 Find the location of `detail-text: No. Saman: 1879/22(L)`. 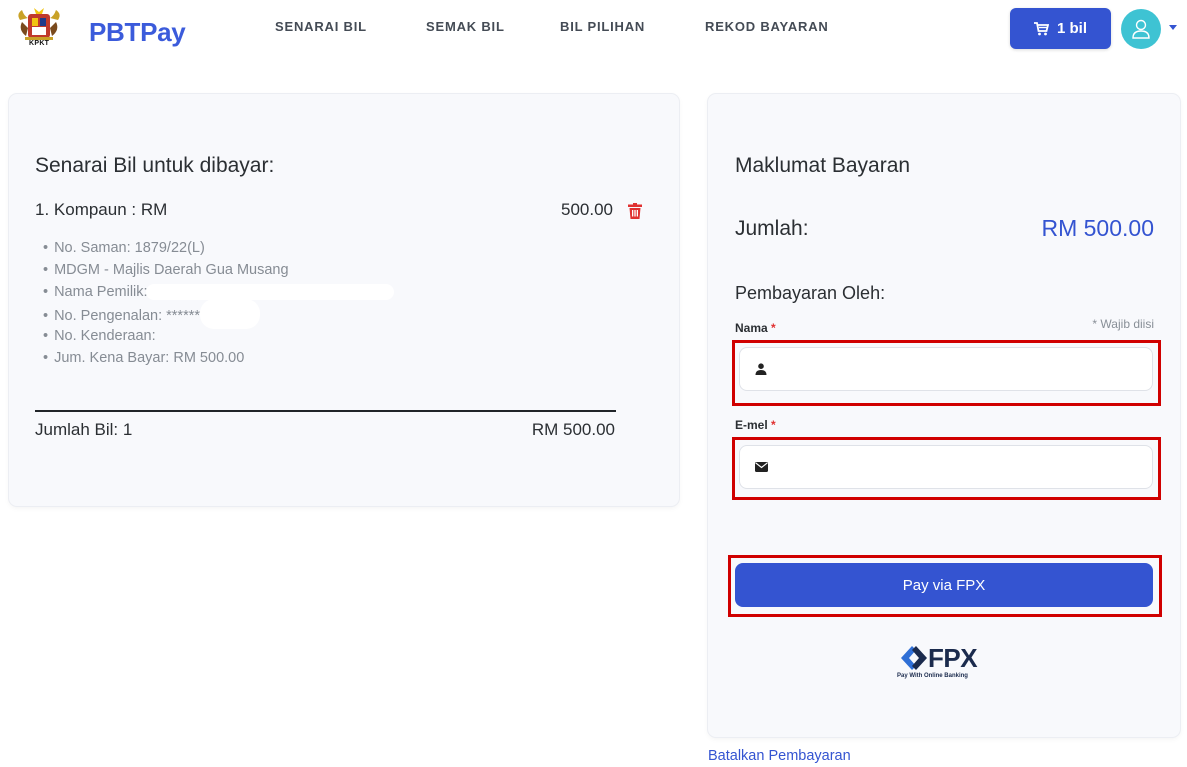

detail-text: No. Saman: 1879/22(L) is located at coordinates (129, 248).